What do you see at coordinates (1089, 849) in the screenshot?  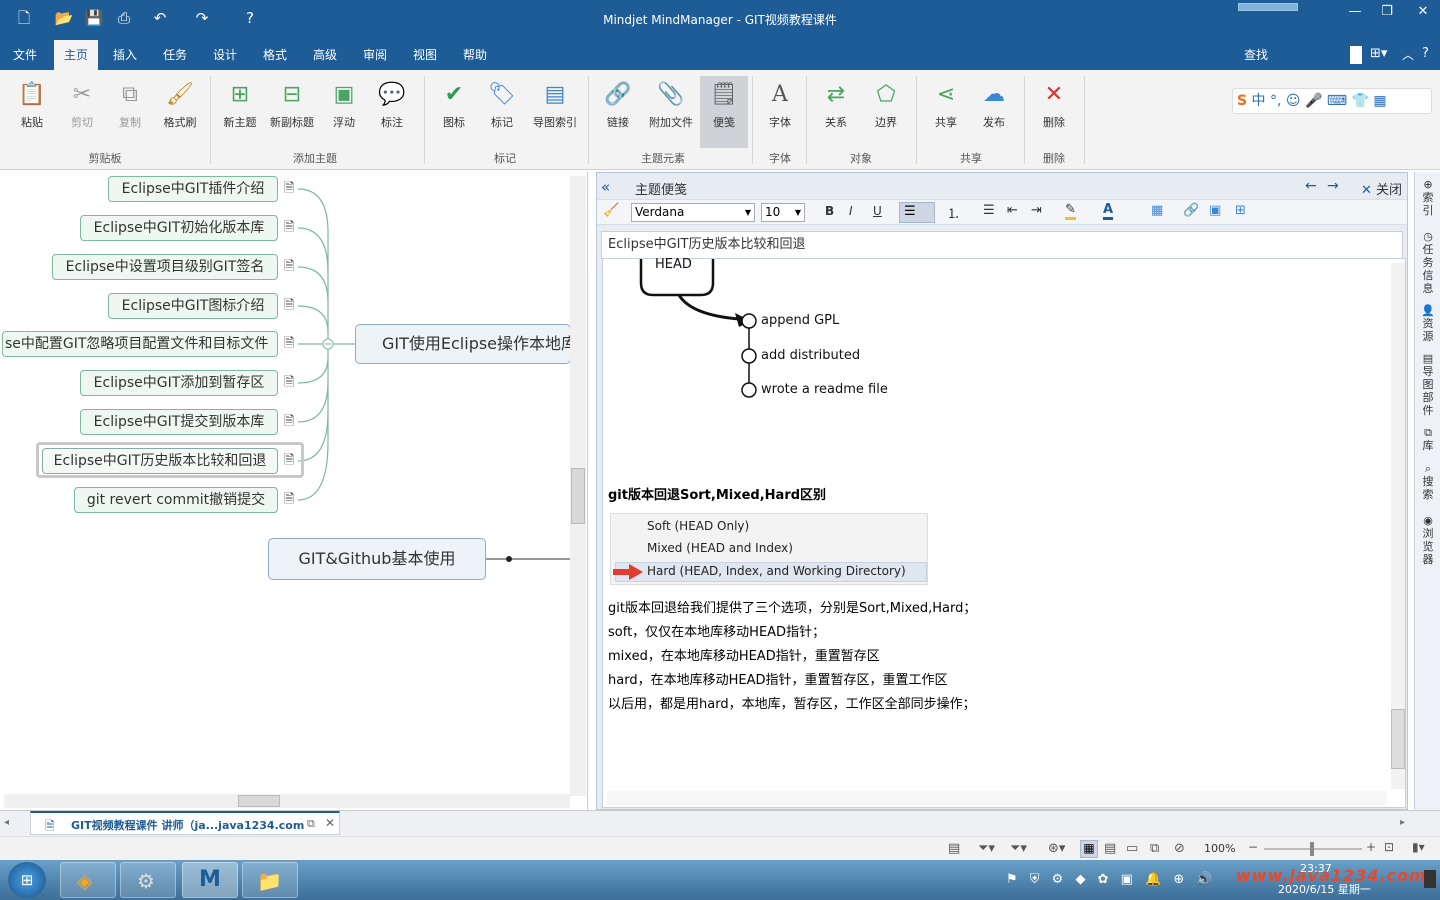 I see `map-view-icon: ▦` at bounding box center [1089, 849].